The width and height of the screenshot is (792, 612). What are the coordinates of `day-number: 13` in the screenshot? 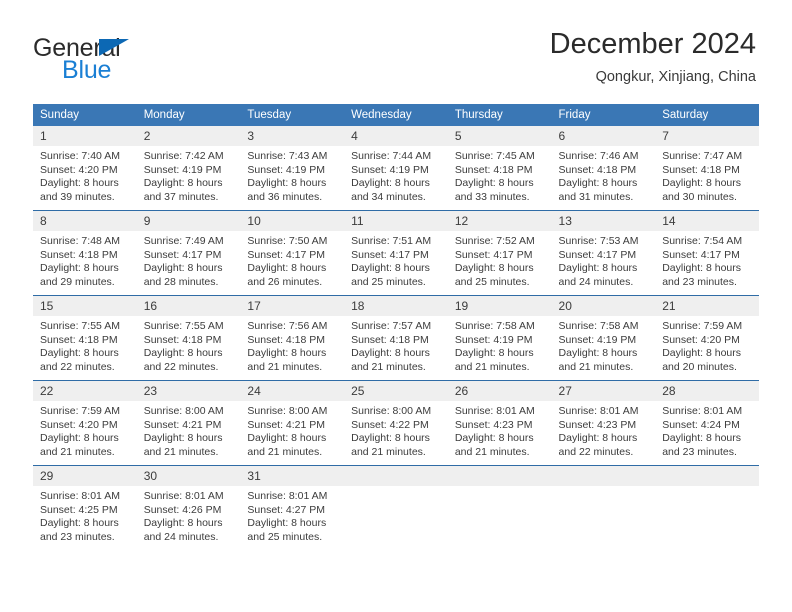 It's located at (603, 221).